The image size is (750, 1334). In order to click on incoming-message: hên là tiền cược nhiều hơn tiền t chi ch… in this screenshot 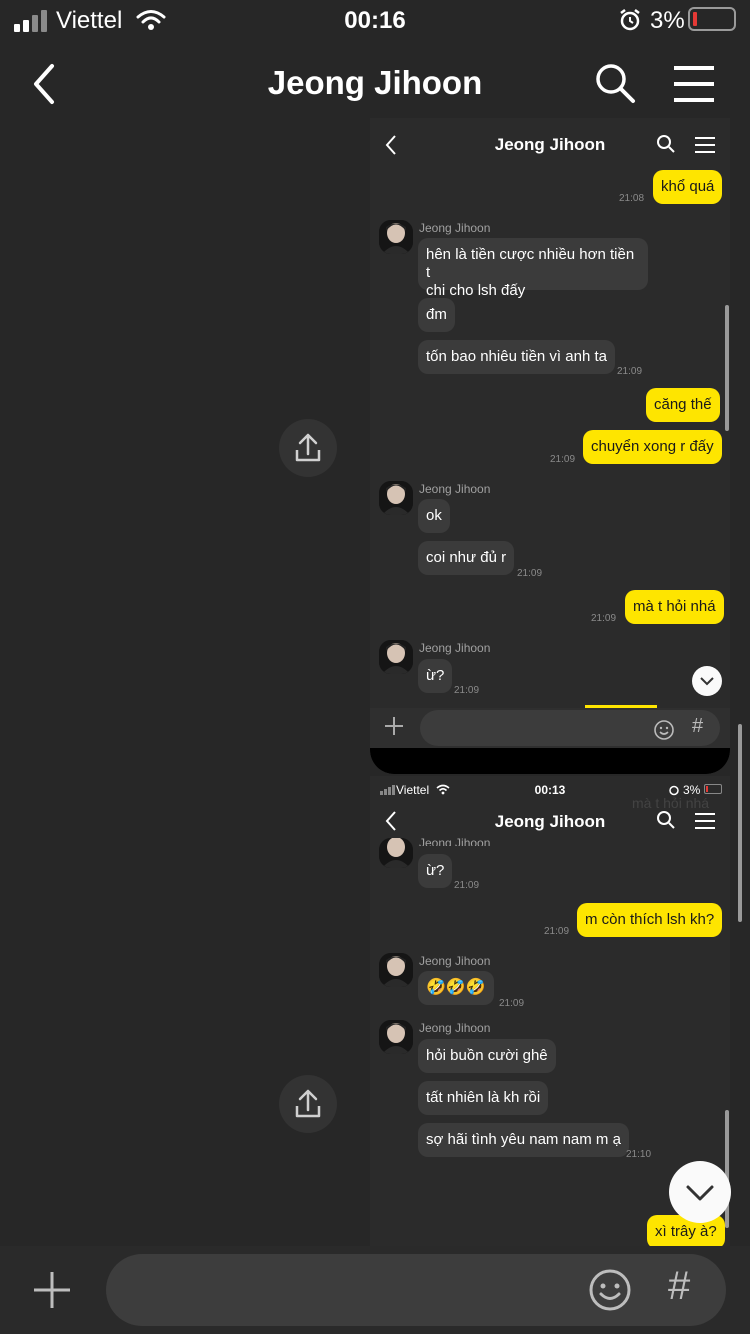, I will do `click(533, 268)`.